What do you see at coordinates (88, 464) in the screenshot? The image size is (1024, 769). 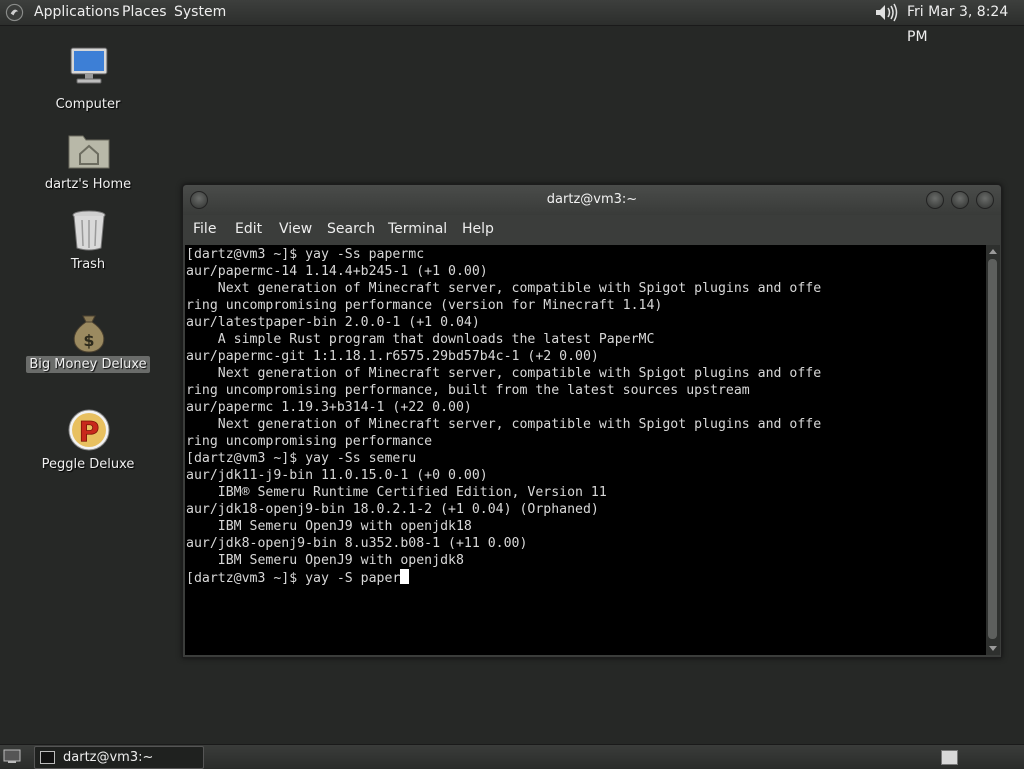 I see `desktop-icon-label: Peggle Deluxe` at bounding box center [88, 464].